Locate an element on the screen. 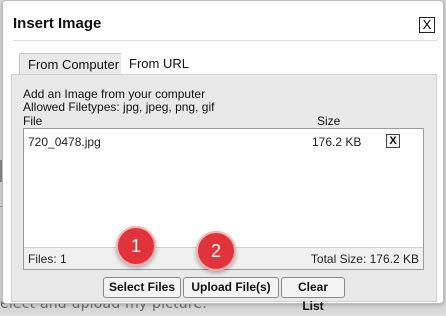  upload-files-button: Upload File(s) is located at coordinates (231, 287).